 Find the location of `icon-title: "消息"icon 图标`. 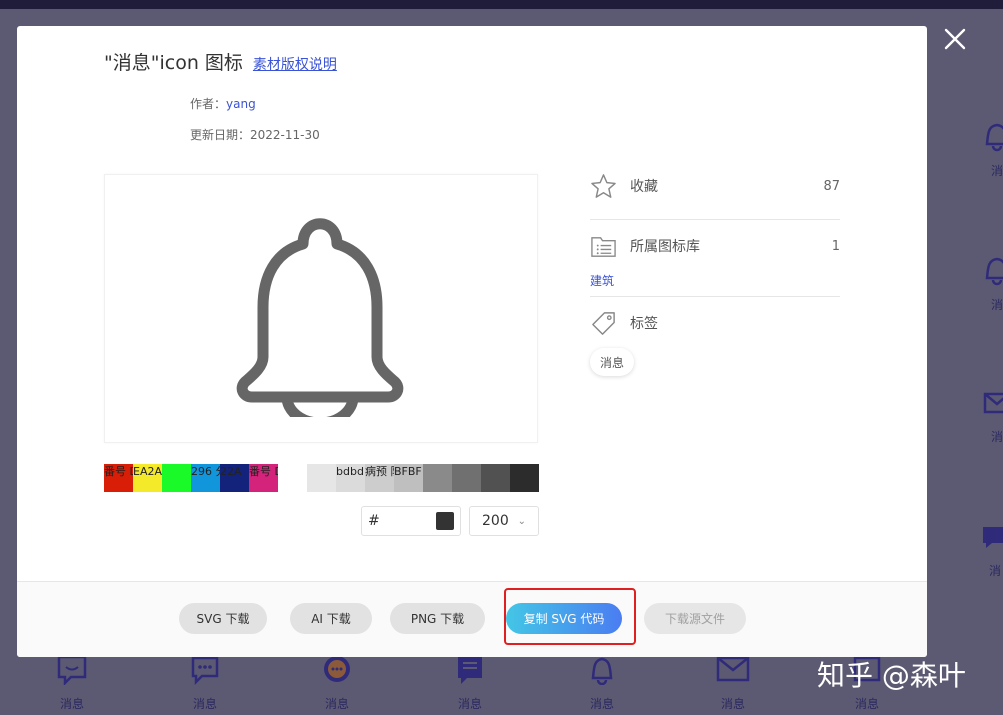

icon-title: "消息"icon 图标 is located at coordinates (173, 63).